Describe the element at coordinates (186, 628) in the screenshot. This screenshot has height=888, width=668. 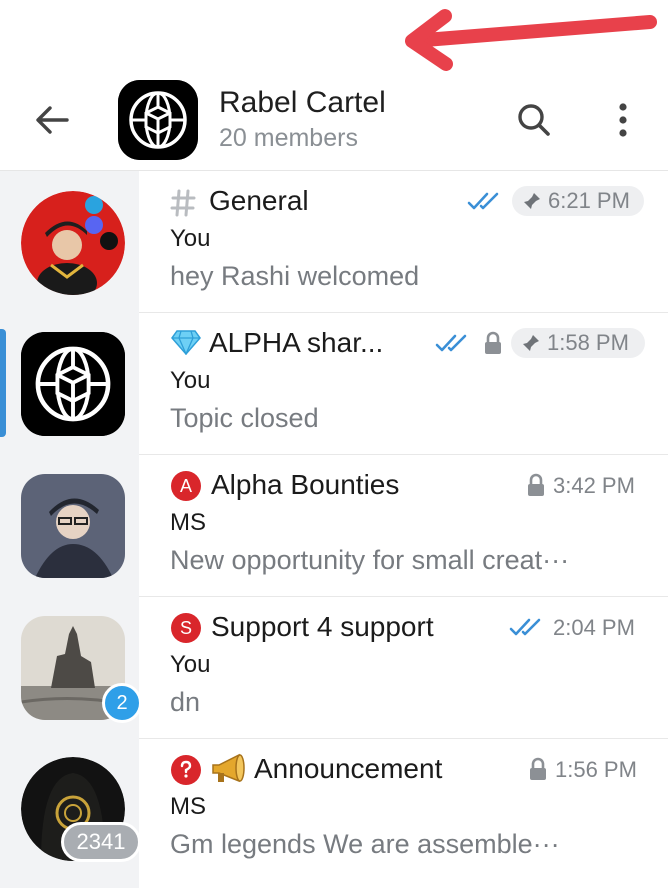
I see `letter-s-icon: S` at that location.